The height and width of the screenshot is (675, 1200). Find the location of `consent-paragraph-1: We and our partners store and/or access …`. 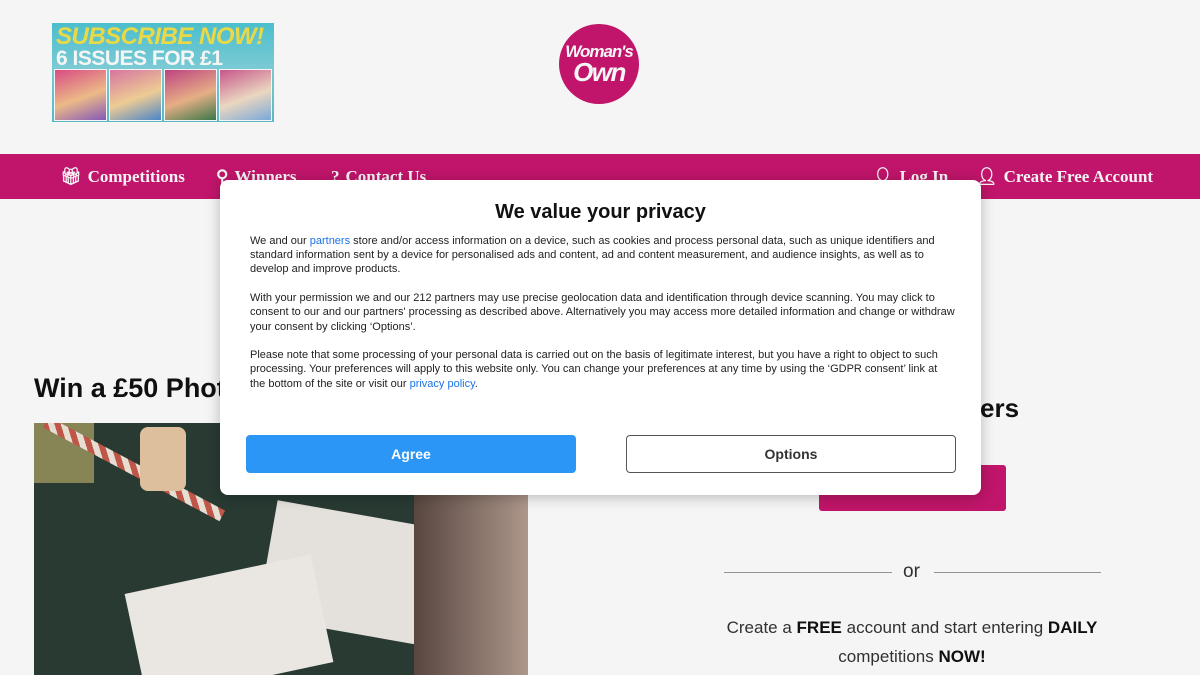

consent-paragraph-1: We and our partners store and/or access … is located at coordinates (602, 255).